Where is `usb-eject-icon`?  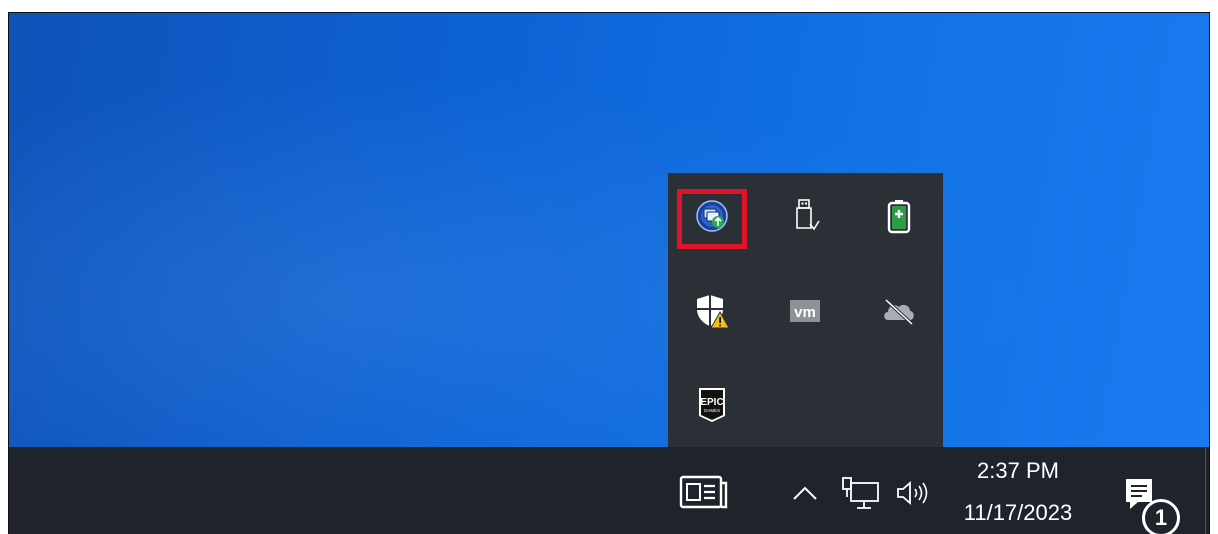 usb-eject-icon is located at coordinates (805, 216).